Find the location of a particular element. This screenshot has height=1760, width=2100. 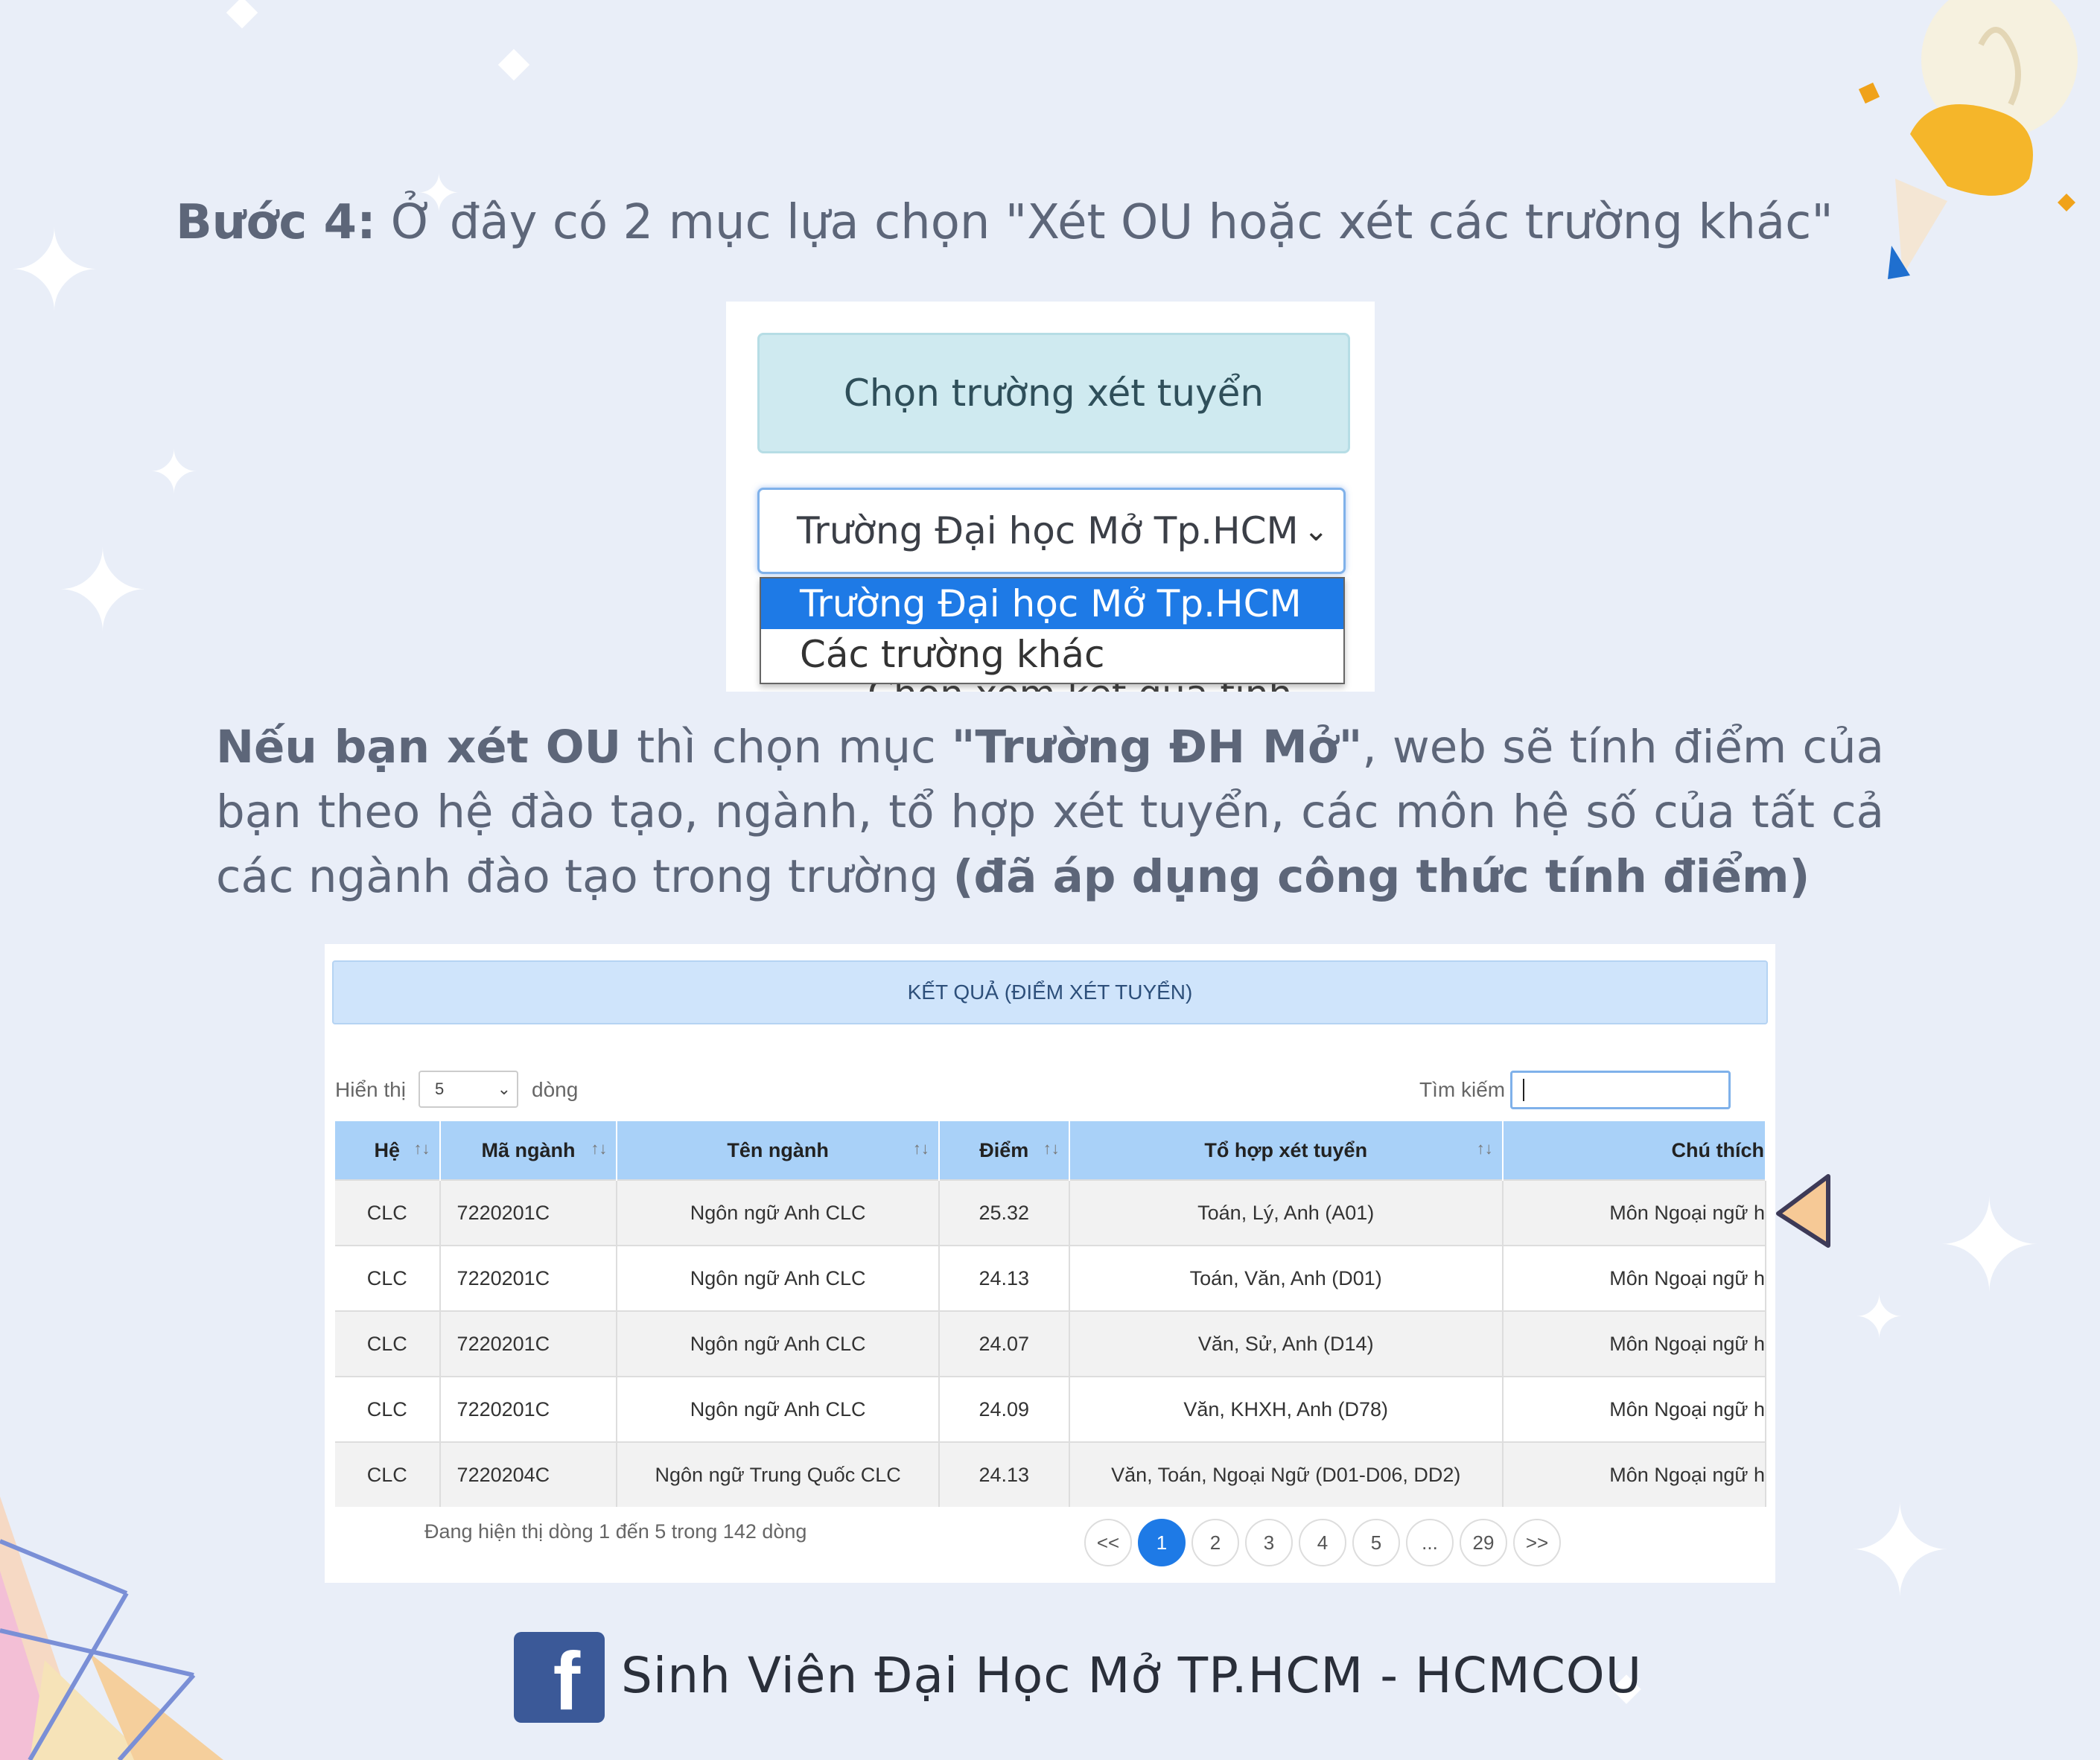

school-select-value: Trường Đại học Mở Tp.HCM is located at coordinates (1048, 530).